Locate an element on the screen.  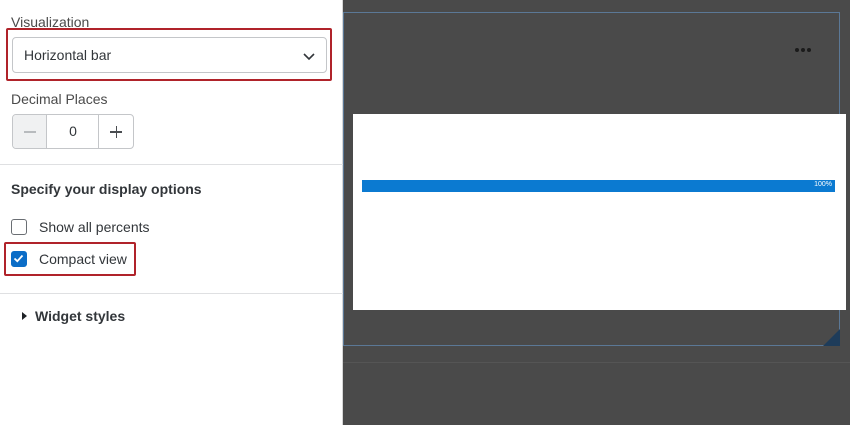
minus-icon is located at coordinates (30, 132).